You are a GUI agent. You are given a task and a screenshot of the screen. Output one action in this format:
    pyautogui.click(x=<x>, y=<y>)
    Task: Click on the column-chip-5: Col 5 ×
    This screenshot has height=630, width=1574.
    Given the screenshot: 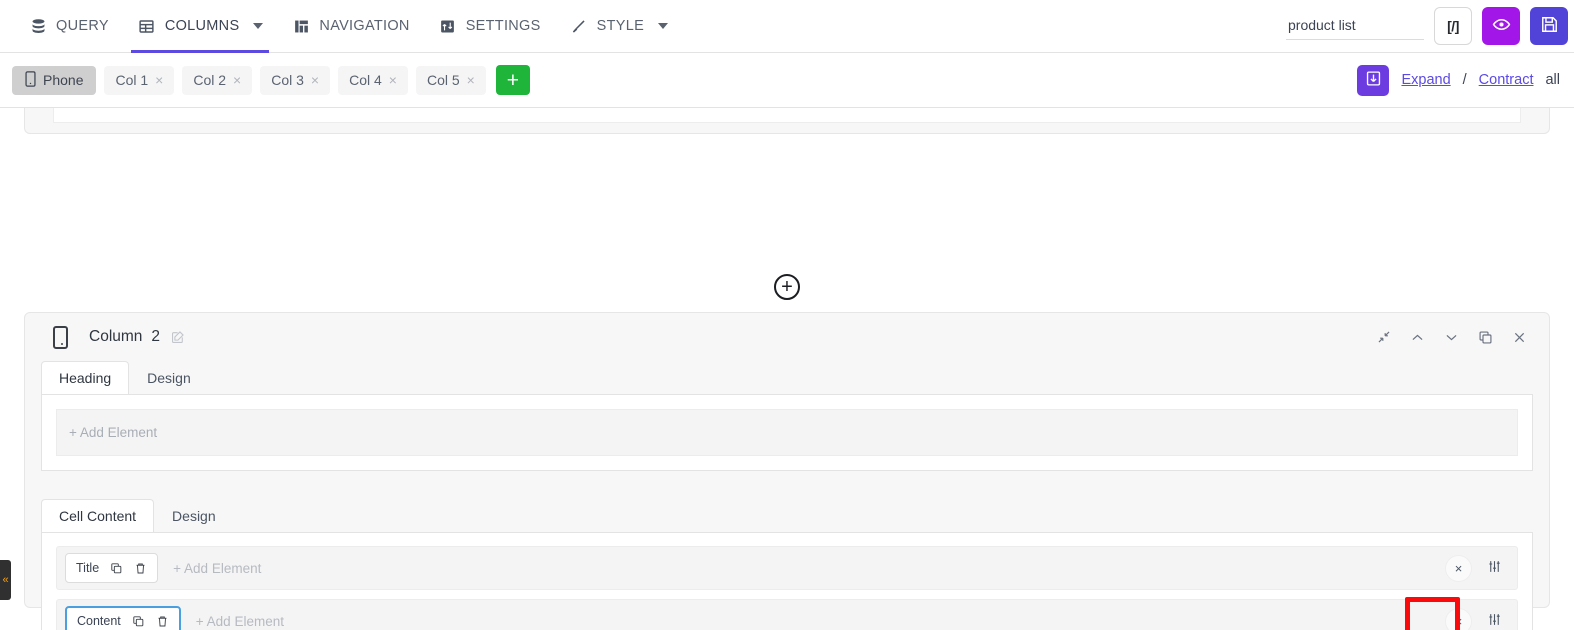 What is the action you would take?
    pyautogui.click(x=450, y=80)
    